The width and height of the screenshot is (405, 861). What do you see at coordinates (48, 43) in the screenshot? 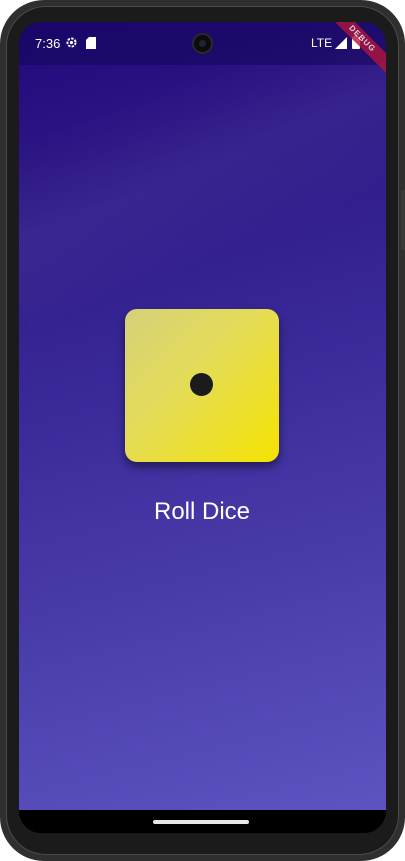
I see `status-time: 7:36` at bounding box center [48, 43].